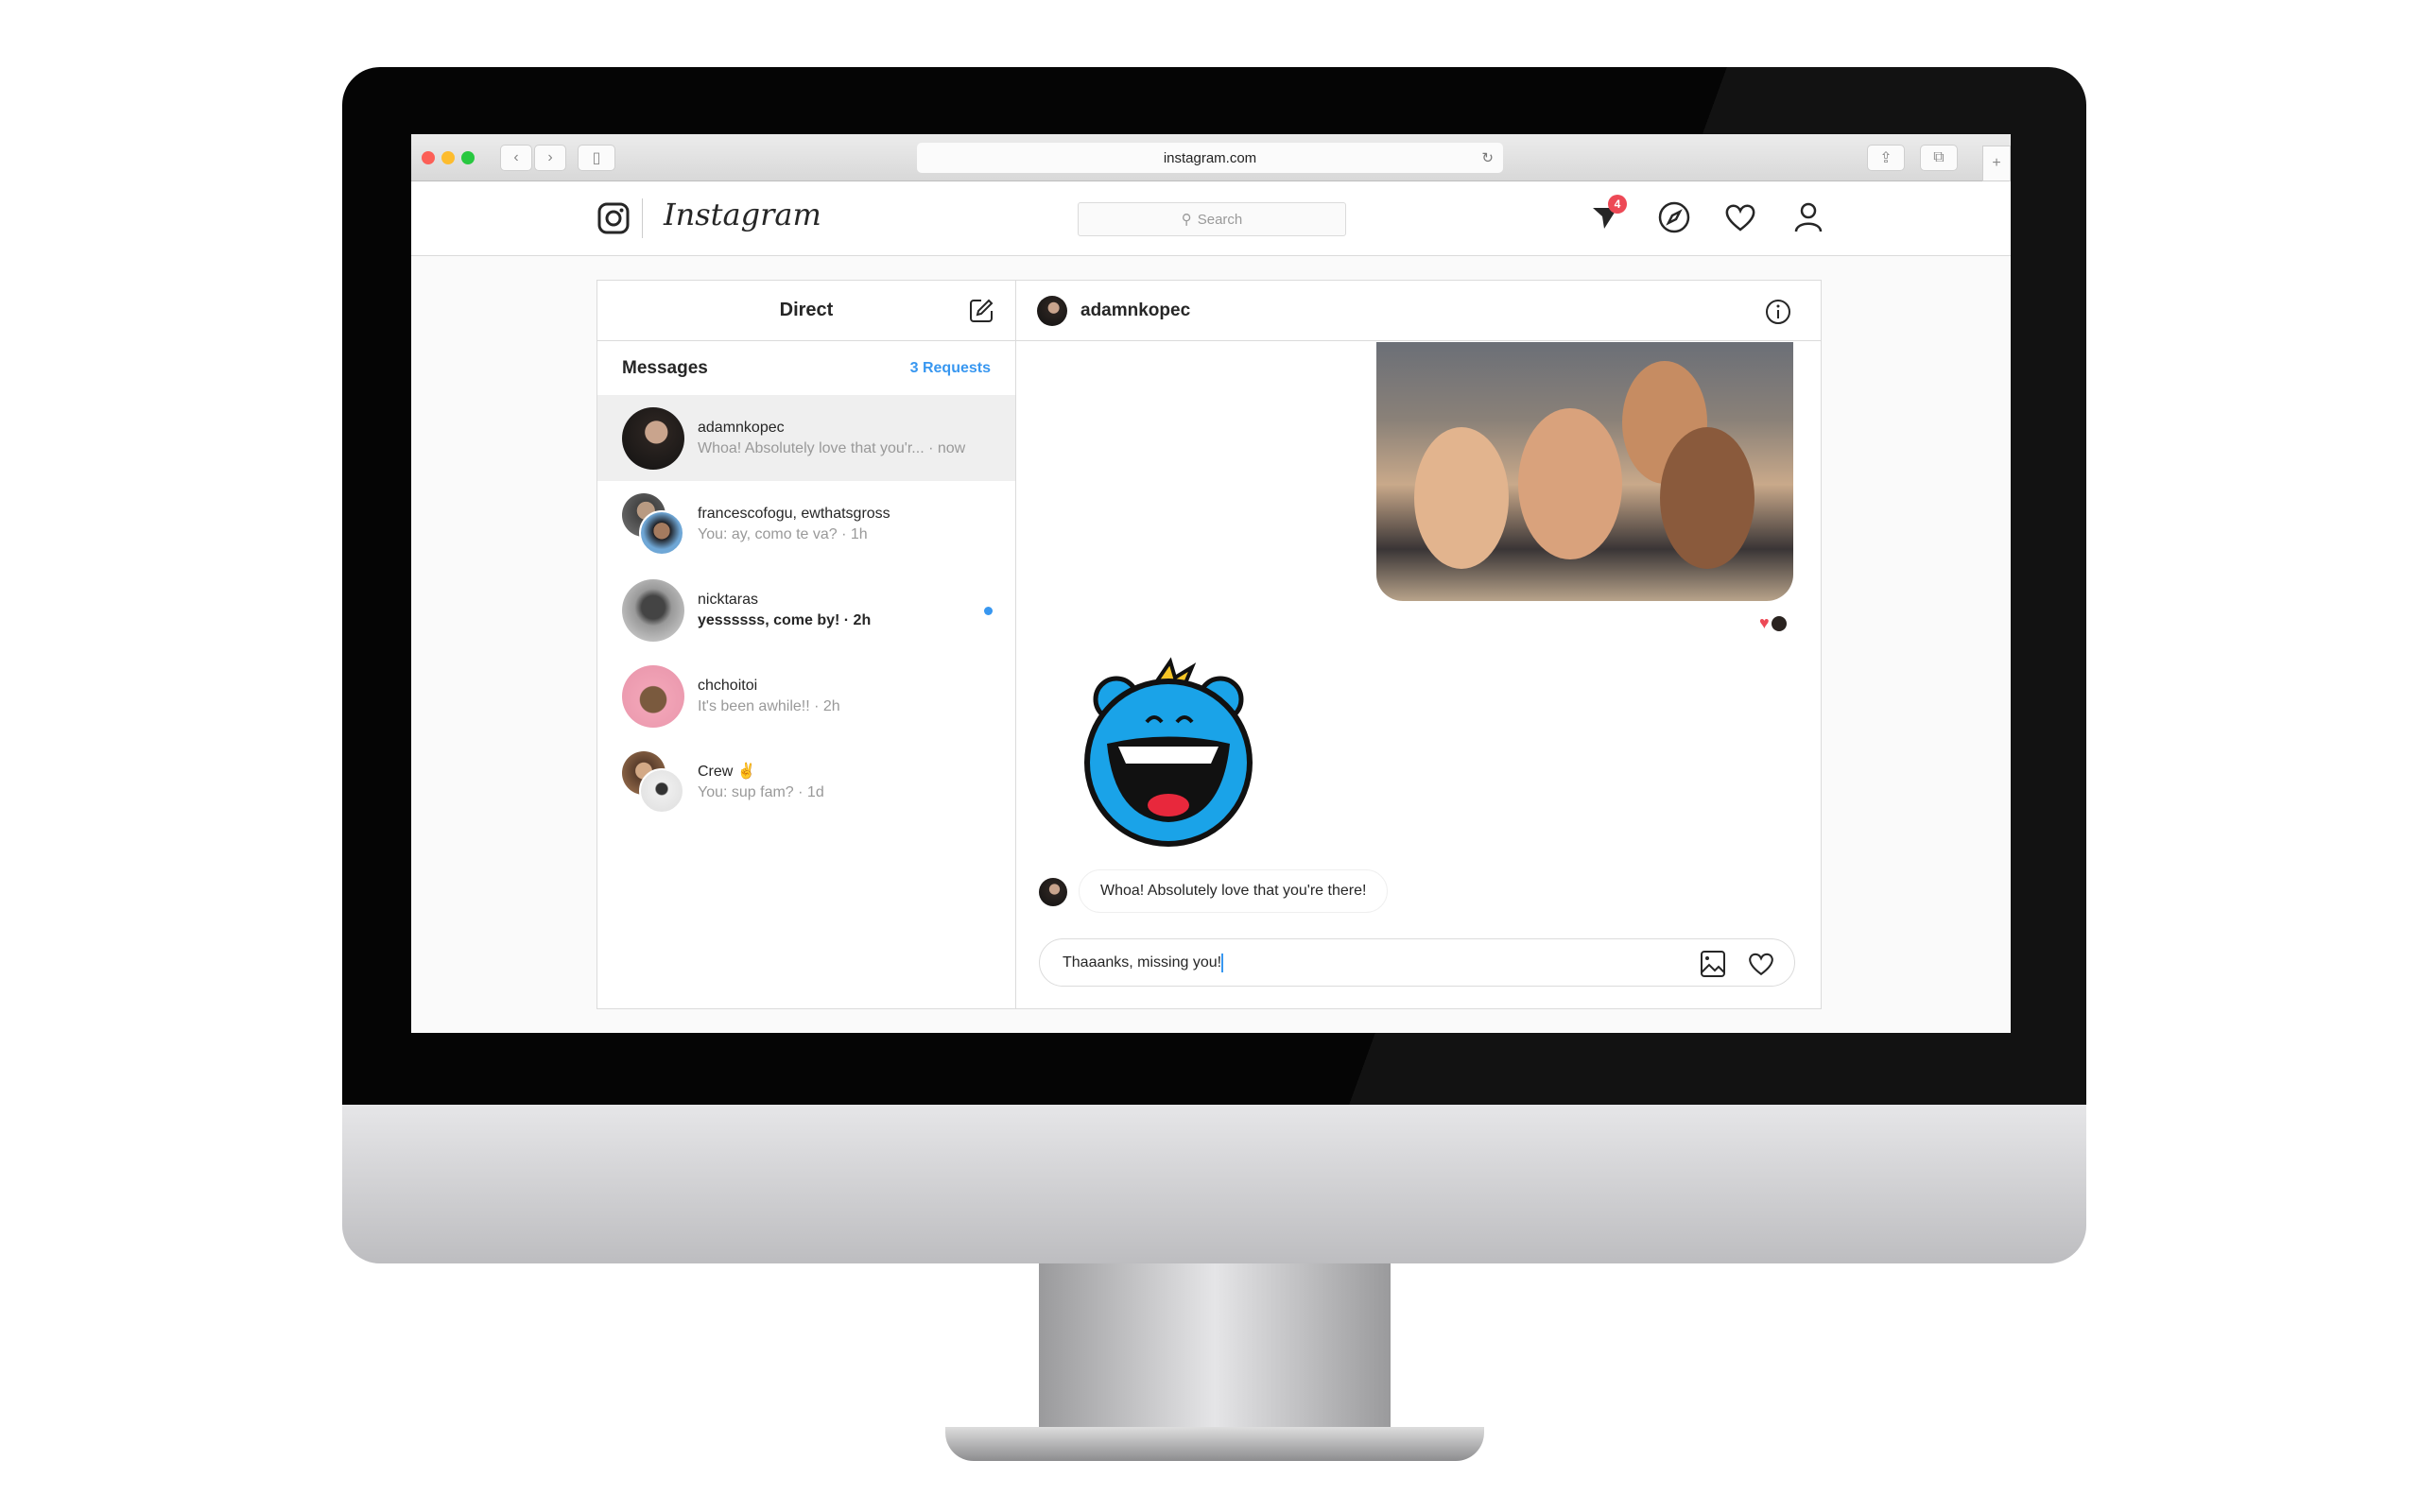  I want to click on monitor-chin, so click(1214, 1184).